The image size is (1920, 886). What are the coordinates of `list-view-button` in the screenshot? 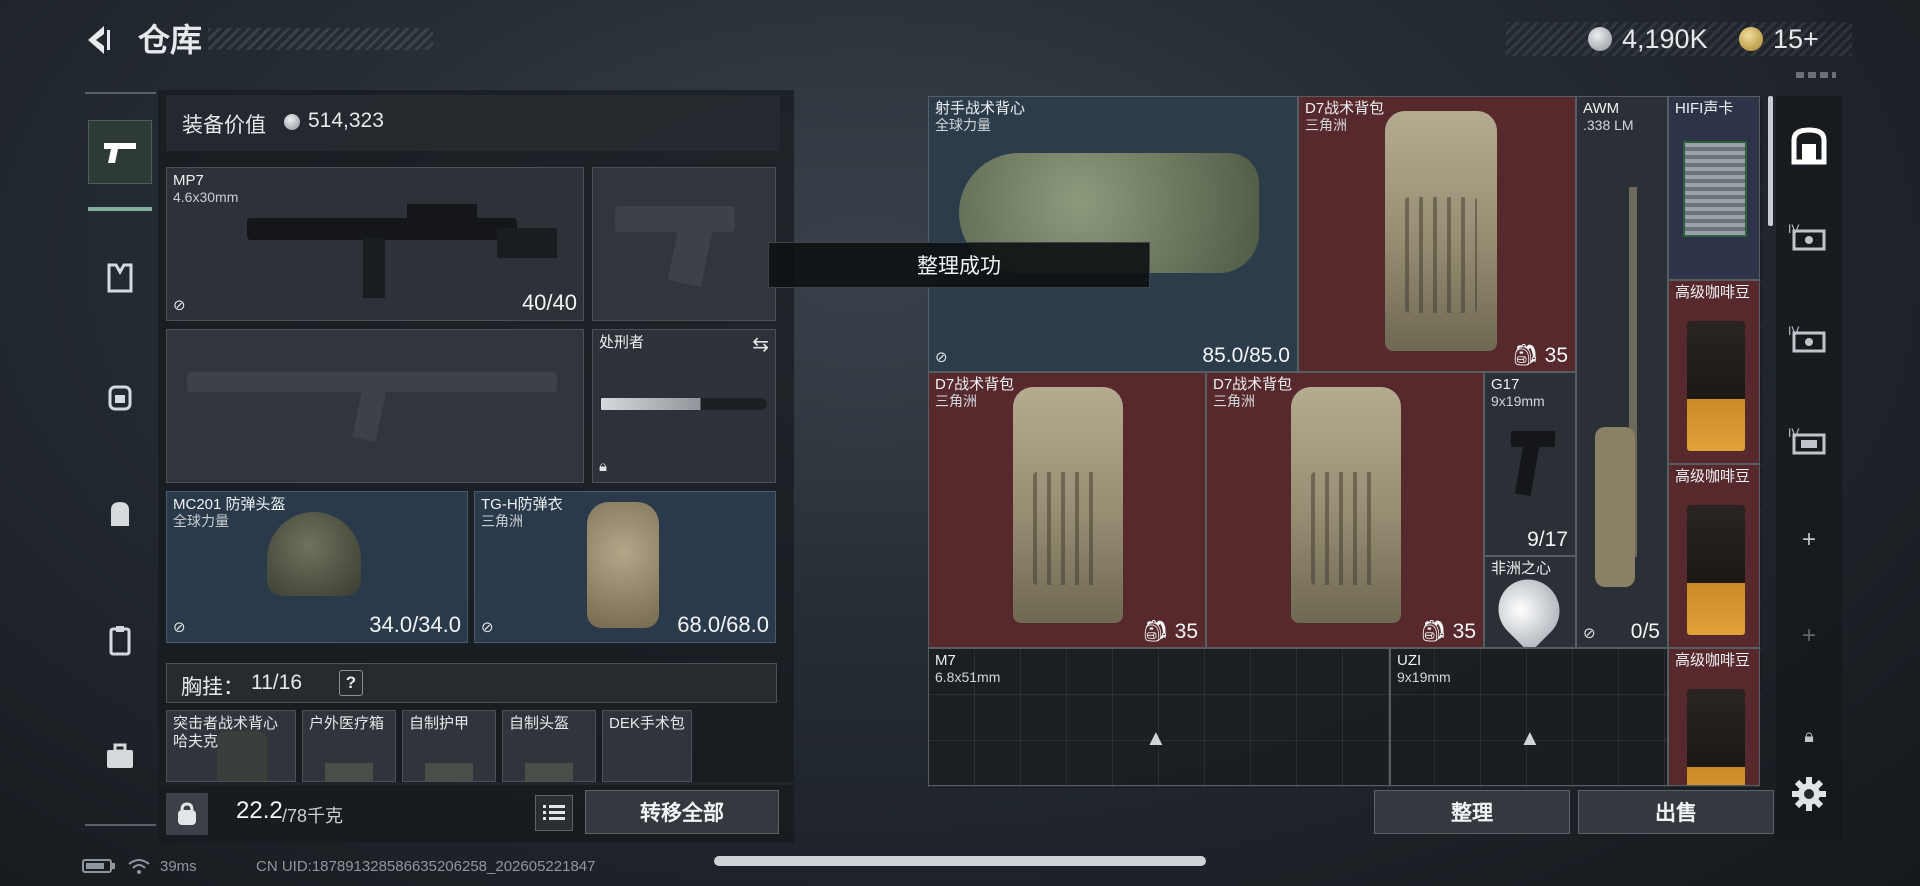 It's located at (554, 813).